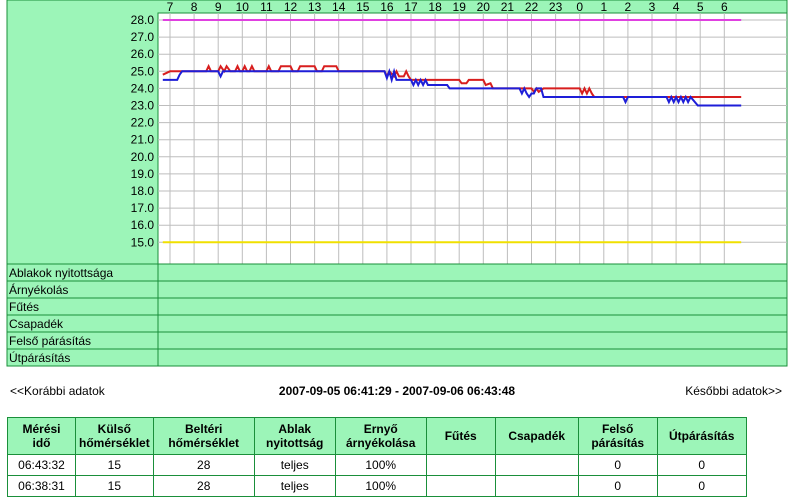 The width and height of the screenshot is (794, 502). I want to click on column-header-text: Ernyő, so click(380, 429).